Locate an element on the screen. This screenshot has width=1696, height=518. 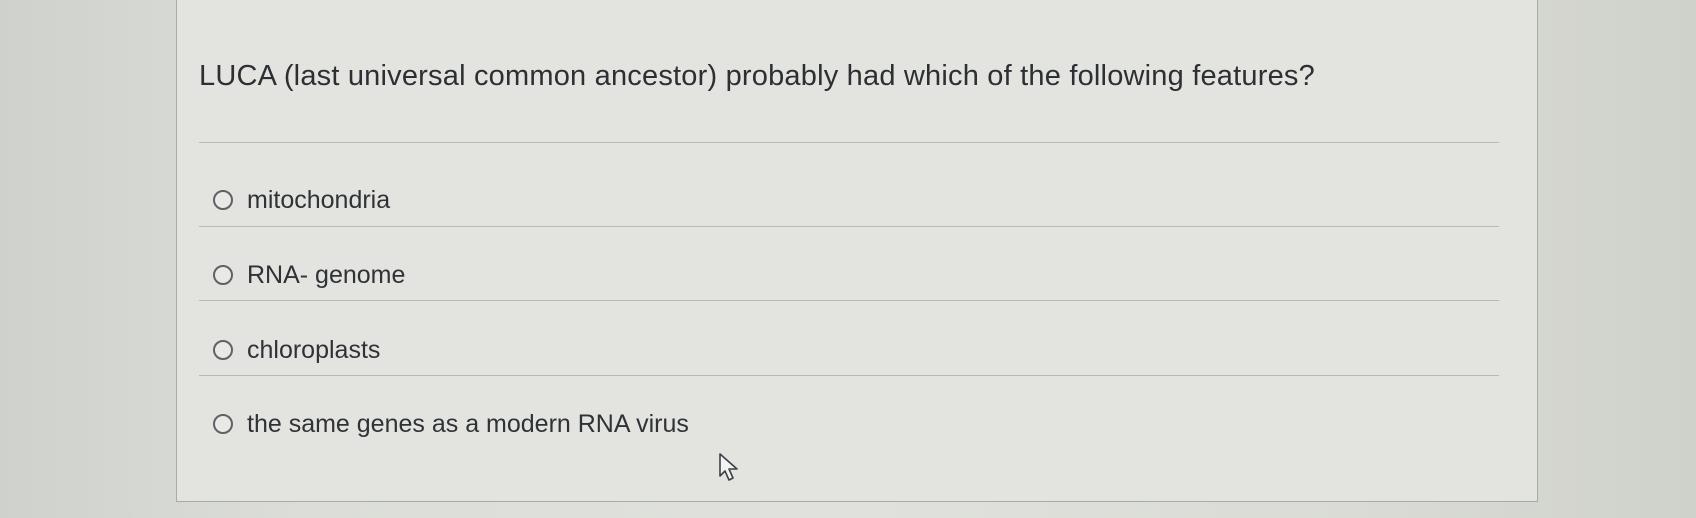
answer-option-rna-genome: RNA- genome is located at coordinates (309, 275).